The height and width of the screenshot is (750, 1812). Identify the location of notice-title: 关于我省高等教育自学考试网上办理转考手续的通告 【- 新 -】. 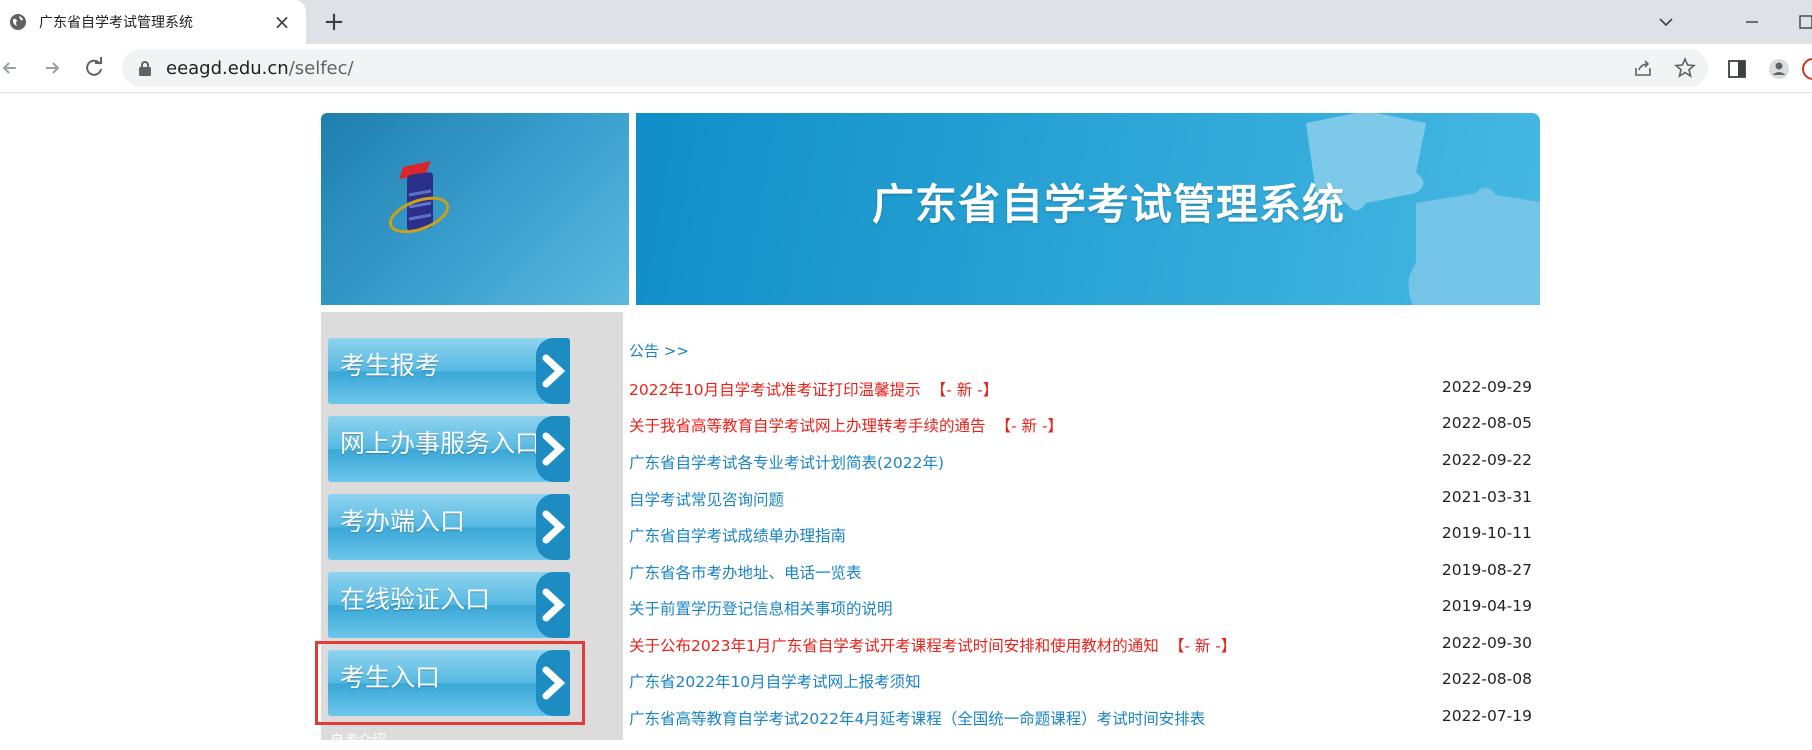
(846, 425).